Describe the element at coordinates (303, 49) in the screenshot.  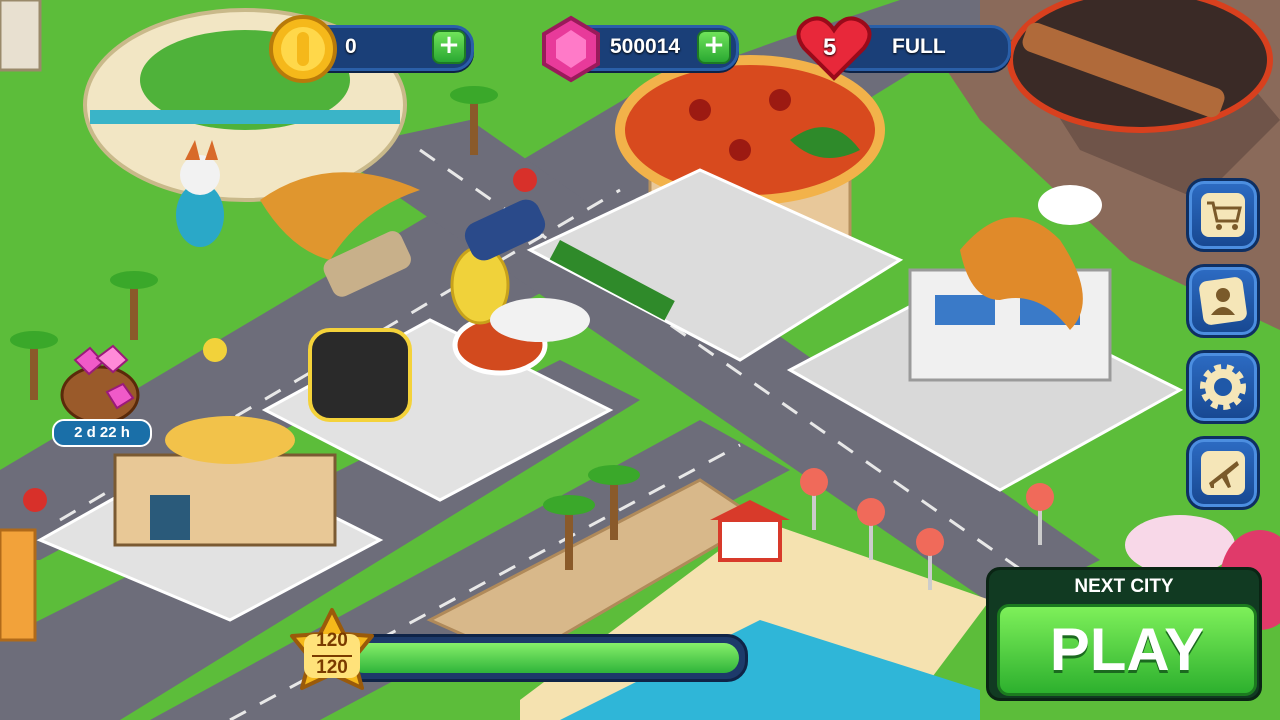
I see `coin-icon` at that location.